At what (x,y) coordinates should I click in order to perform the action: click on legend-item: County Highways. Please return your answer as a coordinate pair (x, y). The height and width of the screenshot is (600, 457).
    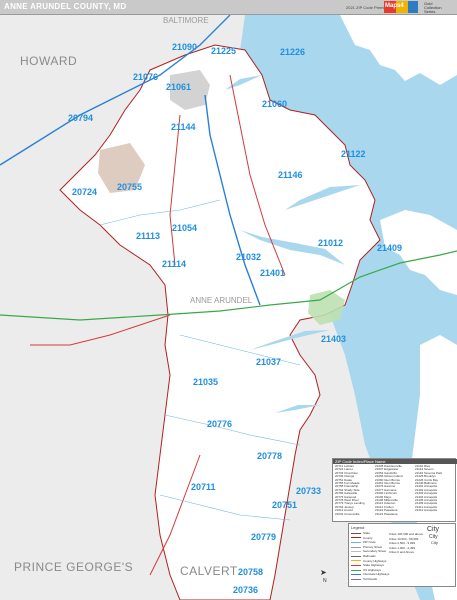
    Looking at the image, I should click on (368, 561).